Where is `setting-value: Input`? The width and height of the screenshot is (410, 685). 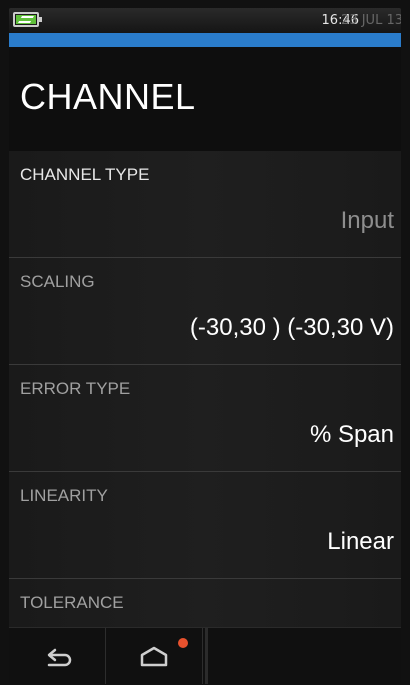 setting-value: Input is located at coordinates (367, 220).